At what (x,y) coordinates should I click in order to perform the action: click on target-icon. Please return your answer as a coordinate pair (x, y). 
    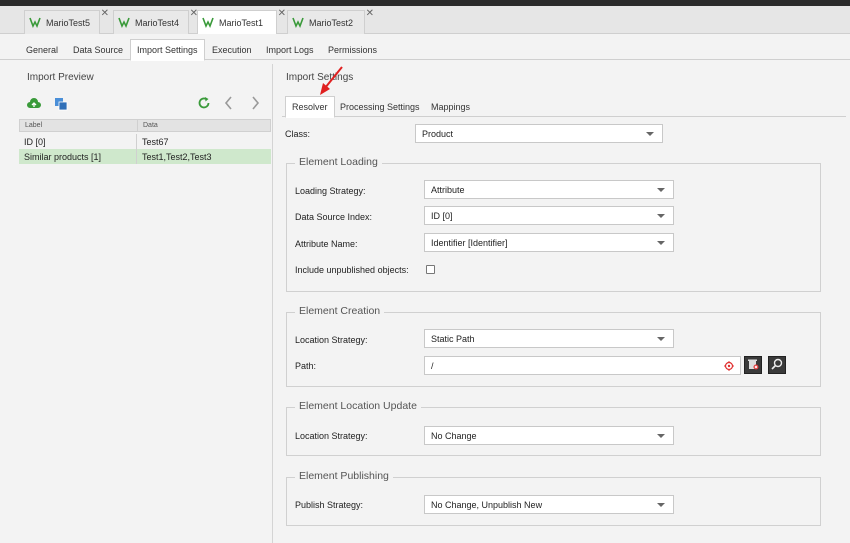
    Looking at the image, I should click on (729, 367).